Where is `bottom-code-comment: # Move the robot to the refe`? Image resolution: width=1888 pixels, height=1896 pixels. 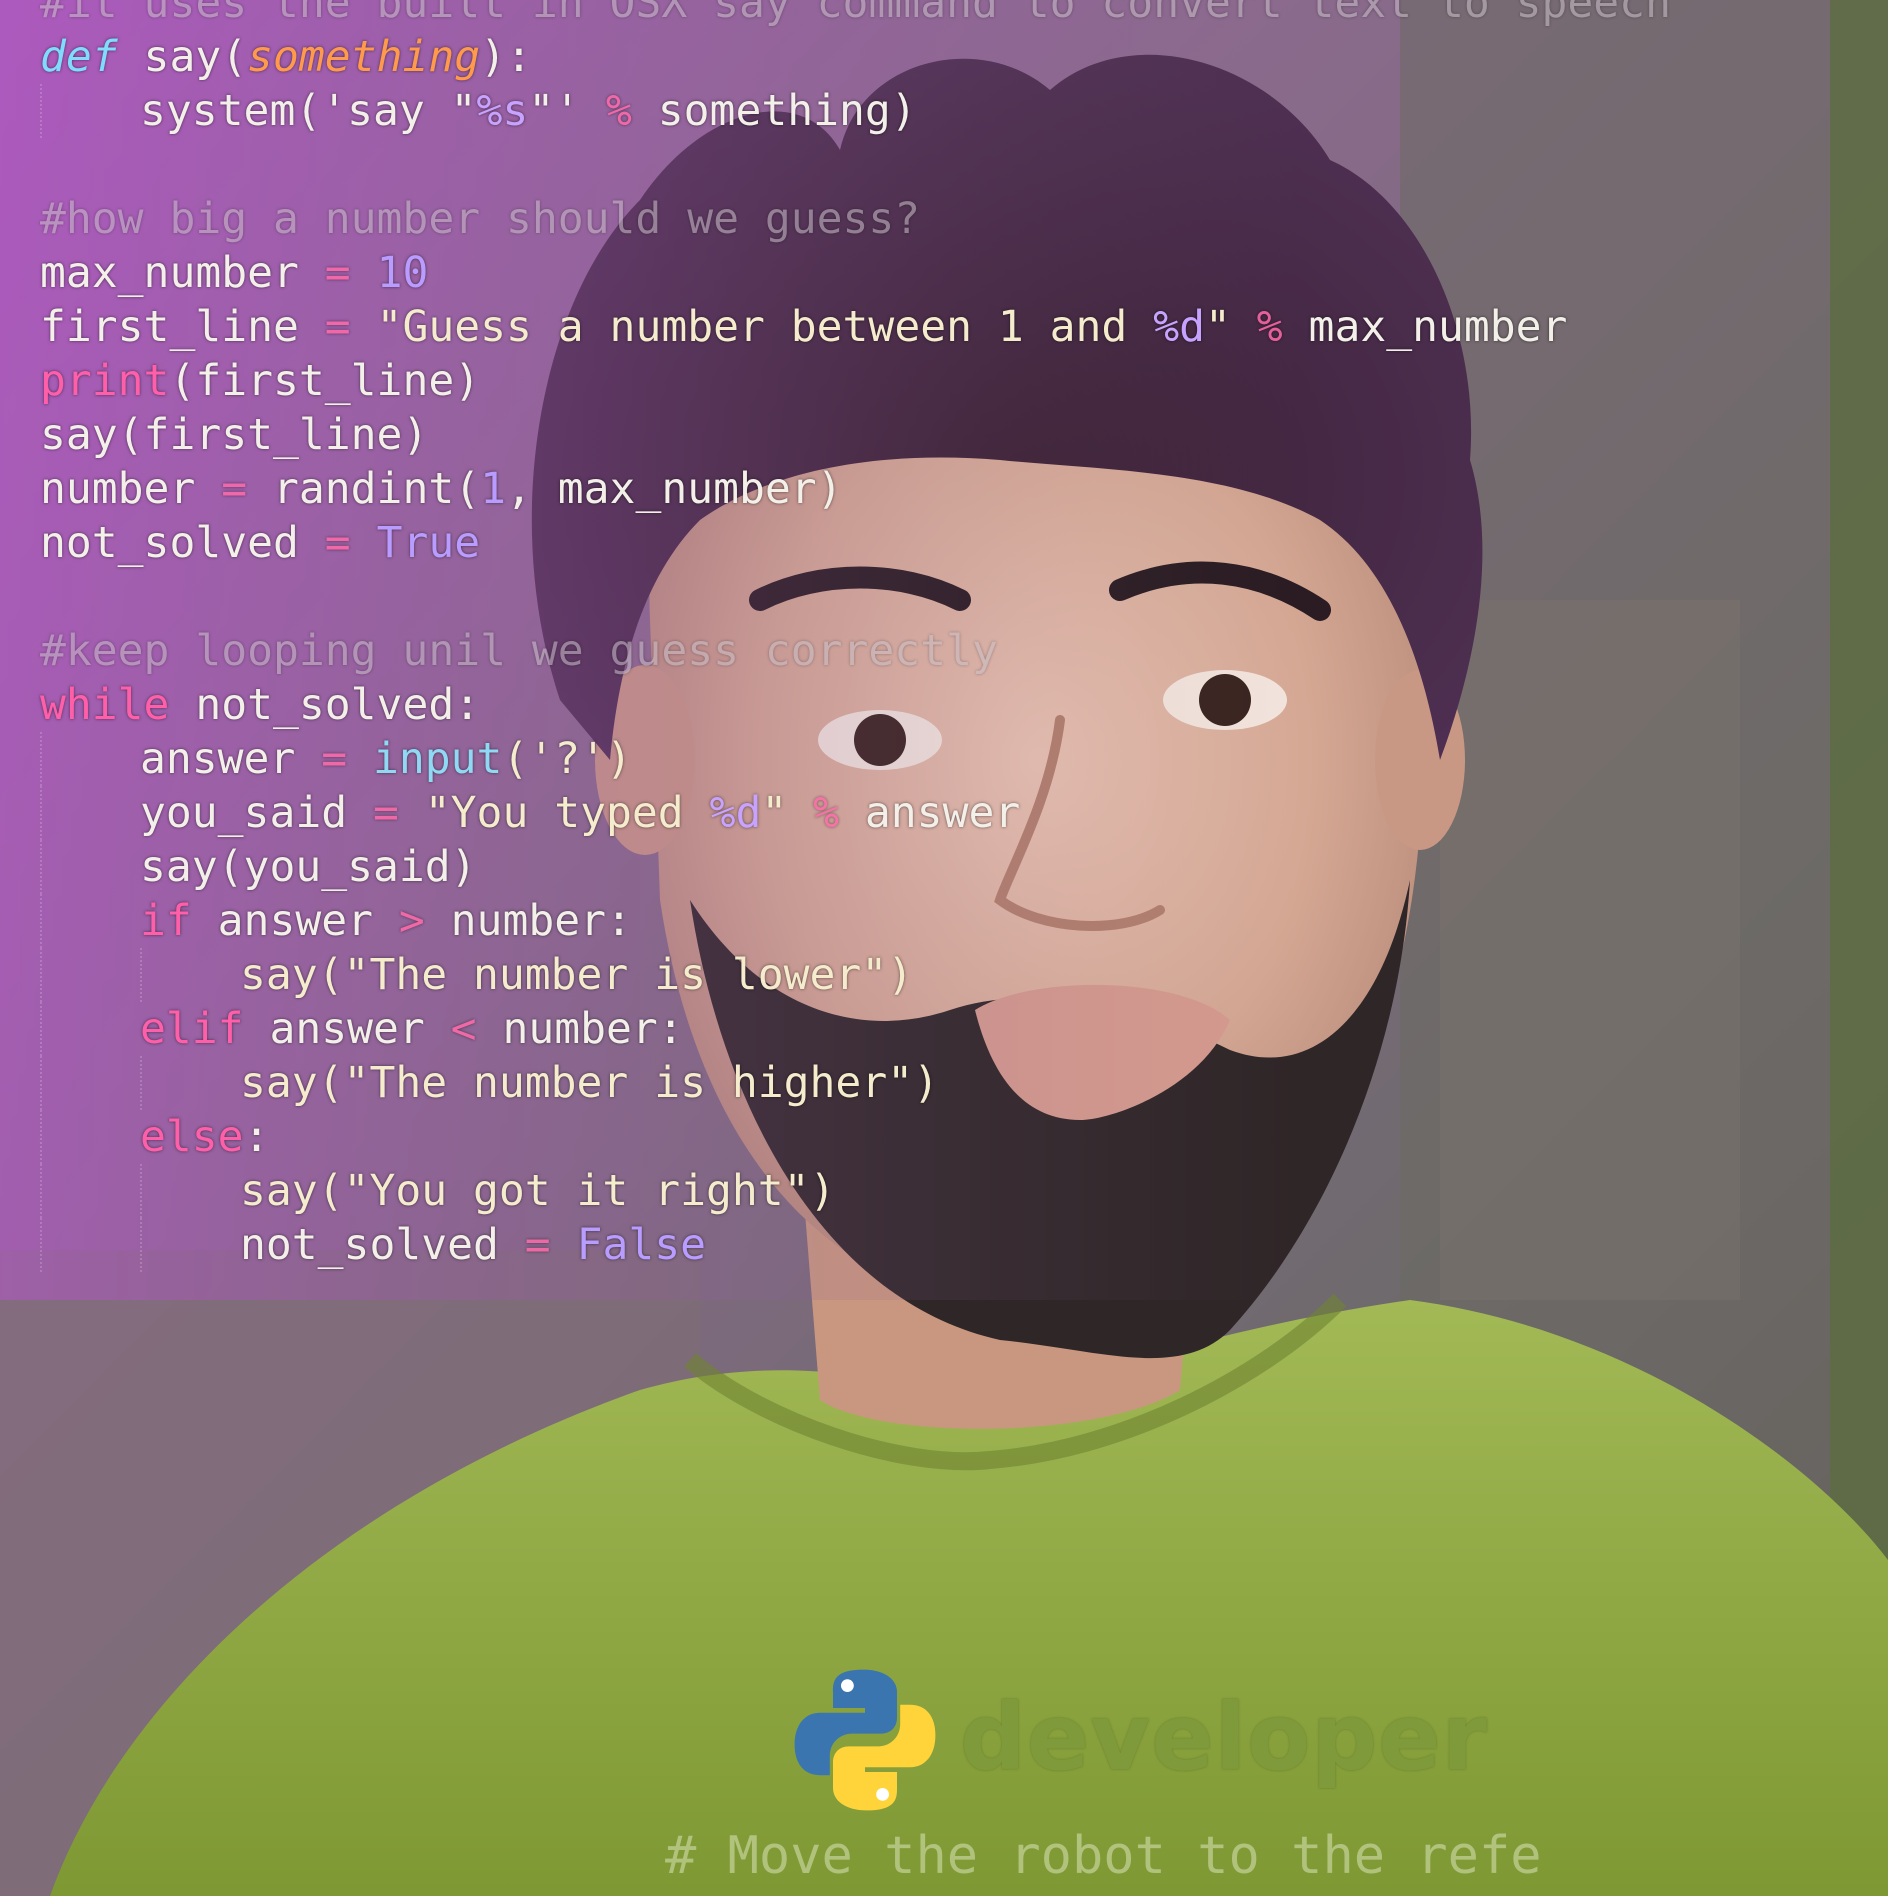 bottom-code-comment: # Move the robot to the refe is located at coordinates (1103, 1856).